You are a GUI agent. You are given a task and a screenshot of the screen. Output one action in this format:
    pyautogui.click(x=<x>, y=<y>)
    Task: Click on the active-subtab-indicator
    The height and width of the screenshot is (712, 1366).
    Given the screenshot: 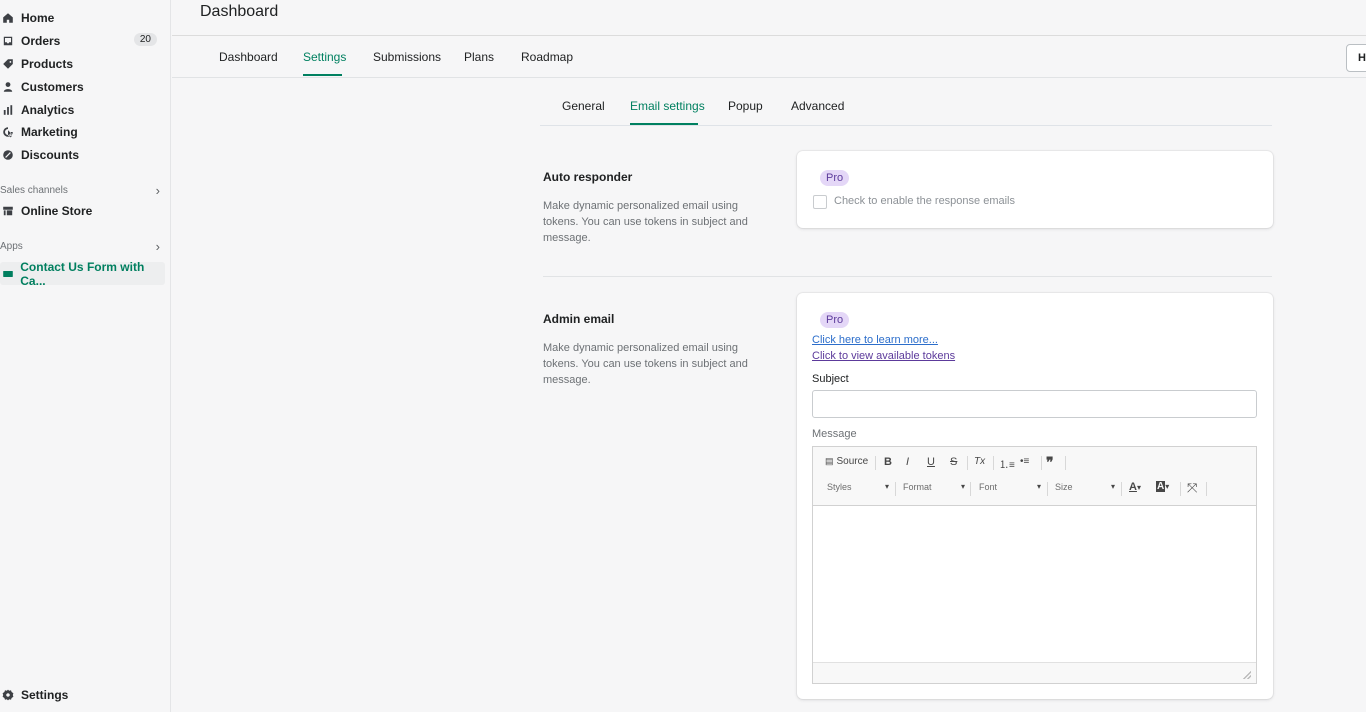 What is the action you would take?
    pyautogui.click(x=664, y=124)
    